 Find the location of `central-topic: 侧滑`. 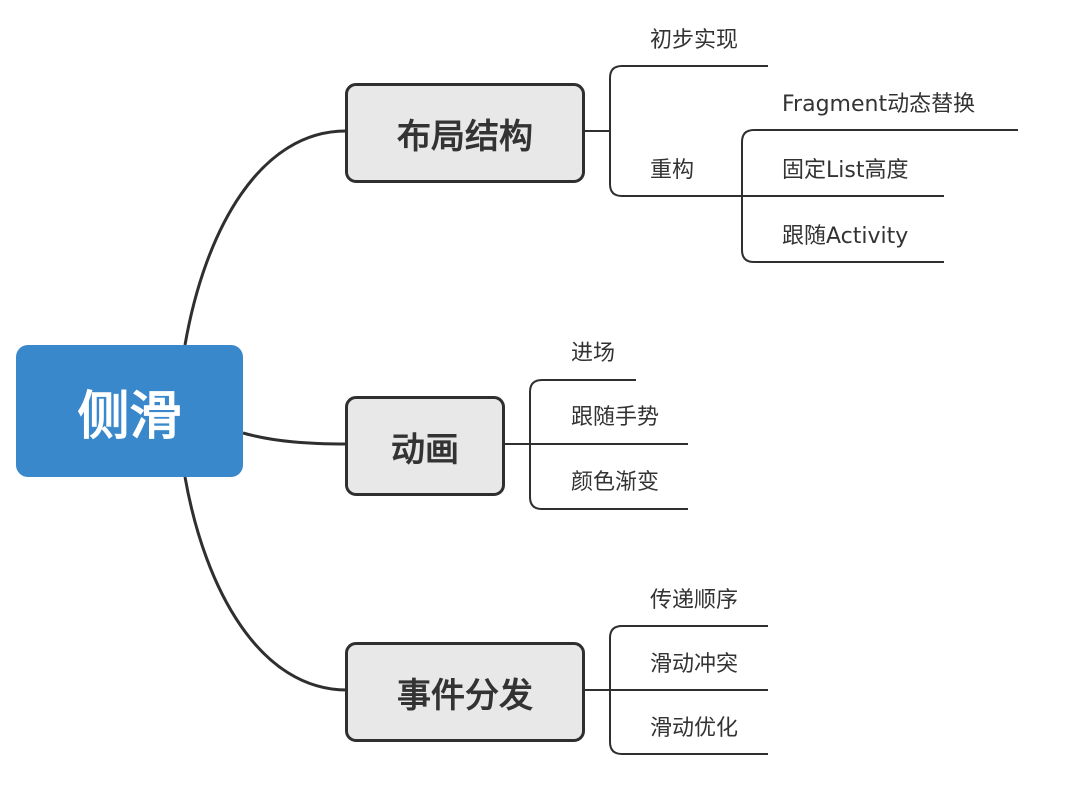

central-topic: 侧滑 is located at coordinates (129, 411).